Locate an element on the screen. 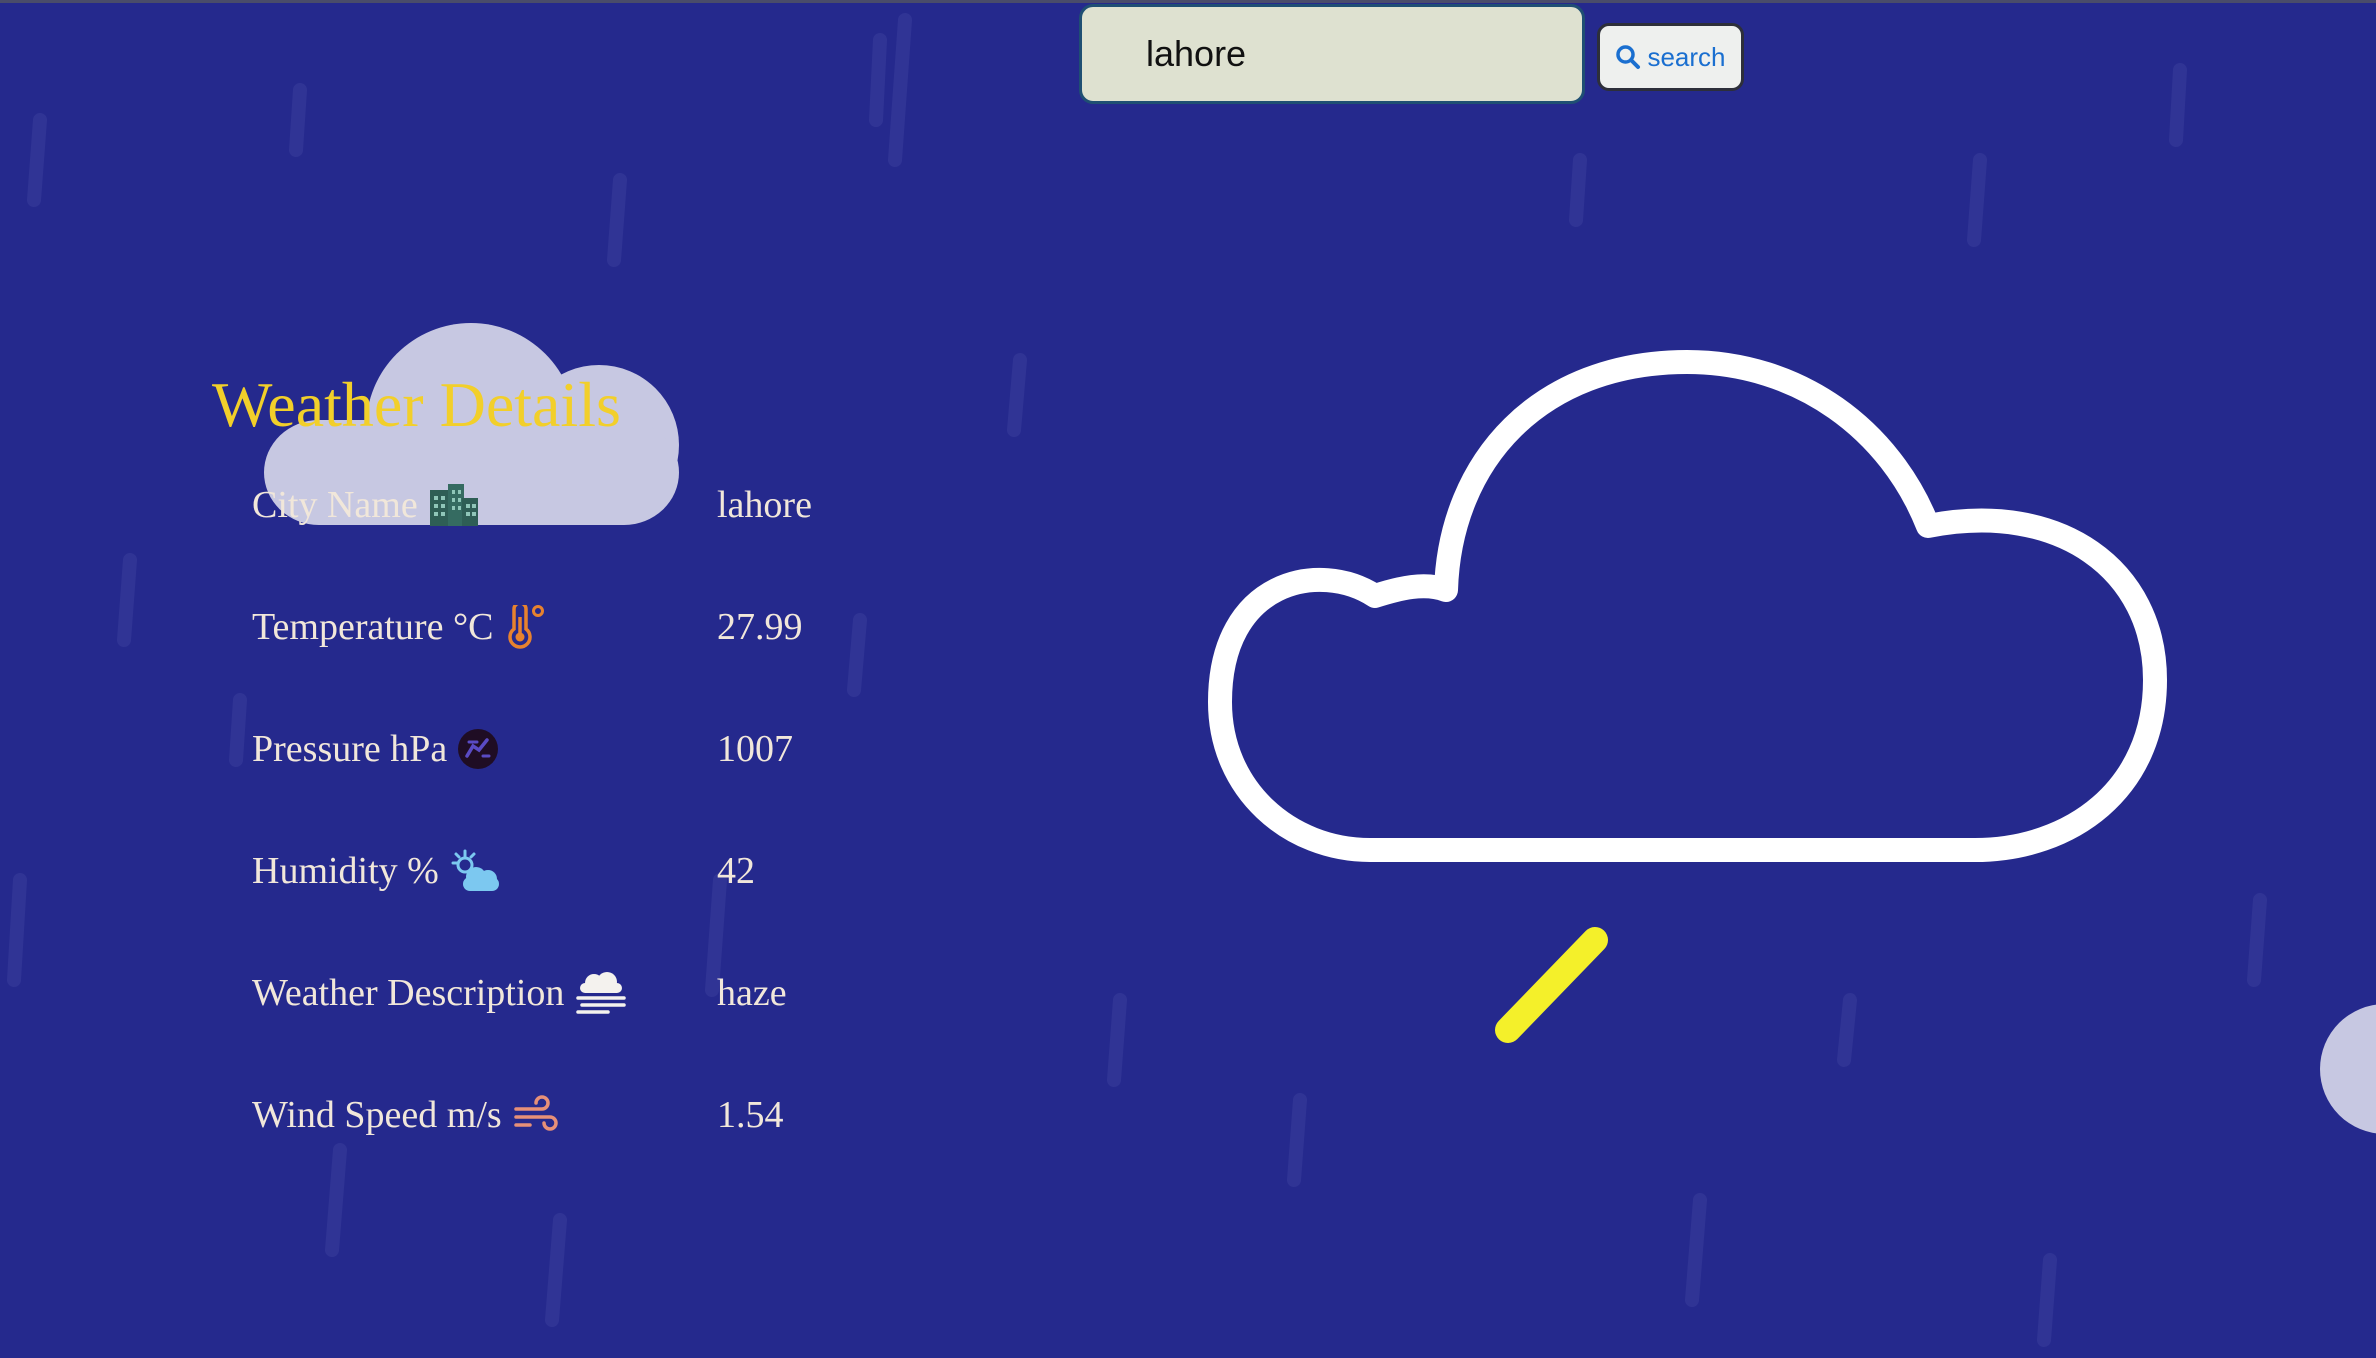 The image size is (2376, 1358). sun-cloud-icon is located at coordinates (475, 871).